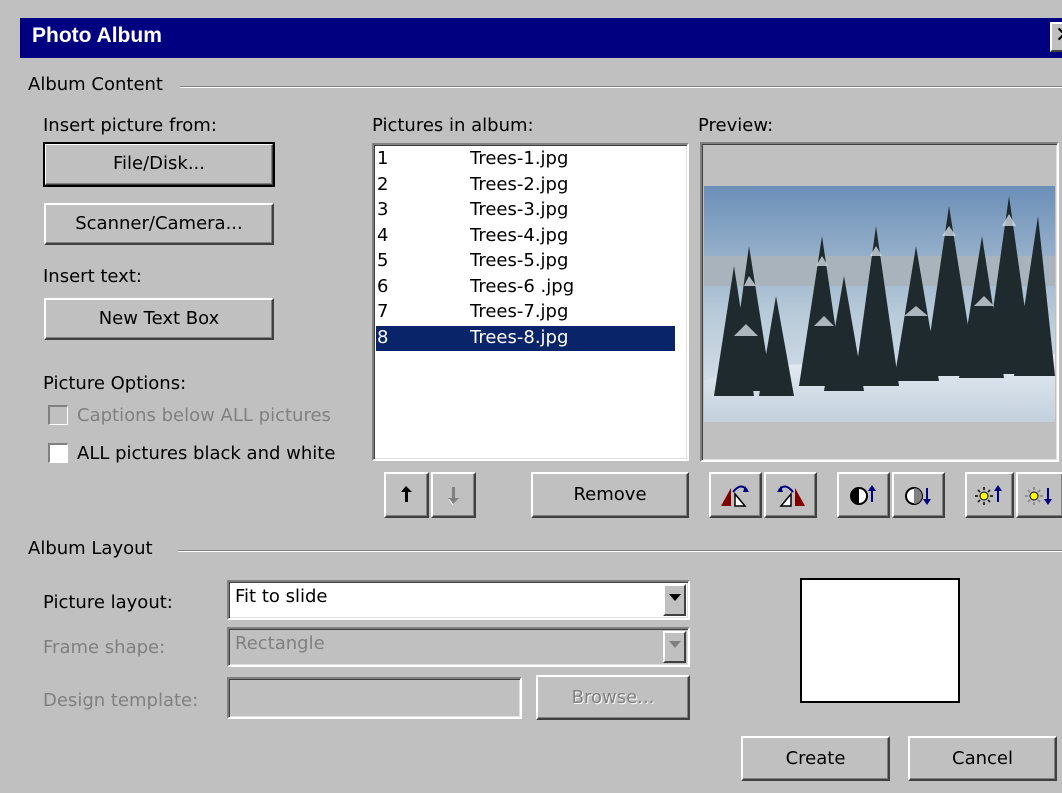  I want to click on picture-filename: Trees-5.jpg, so click(519, 260).